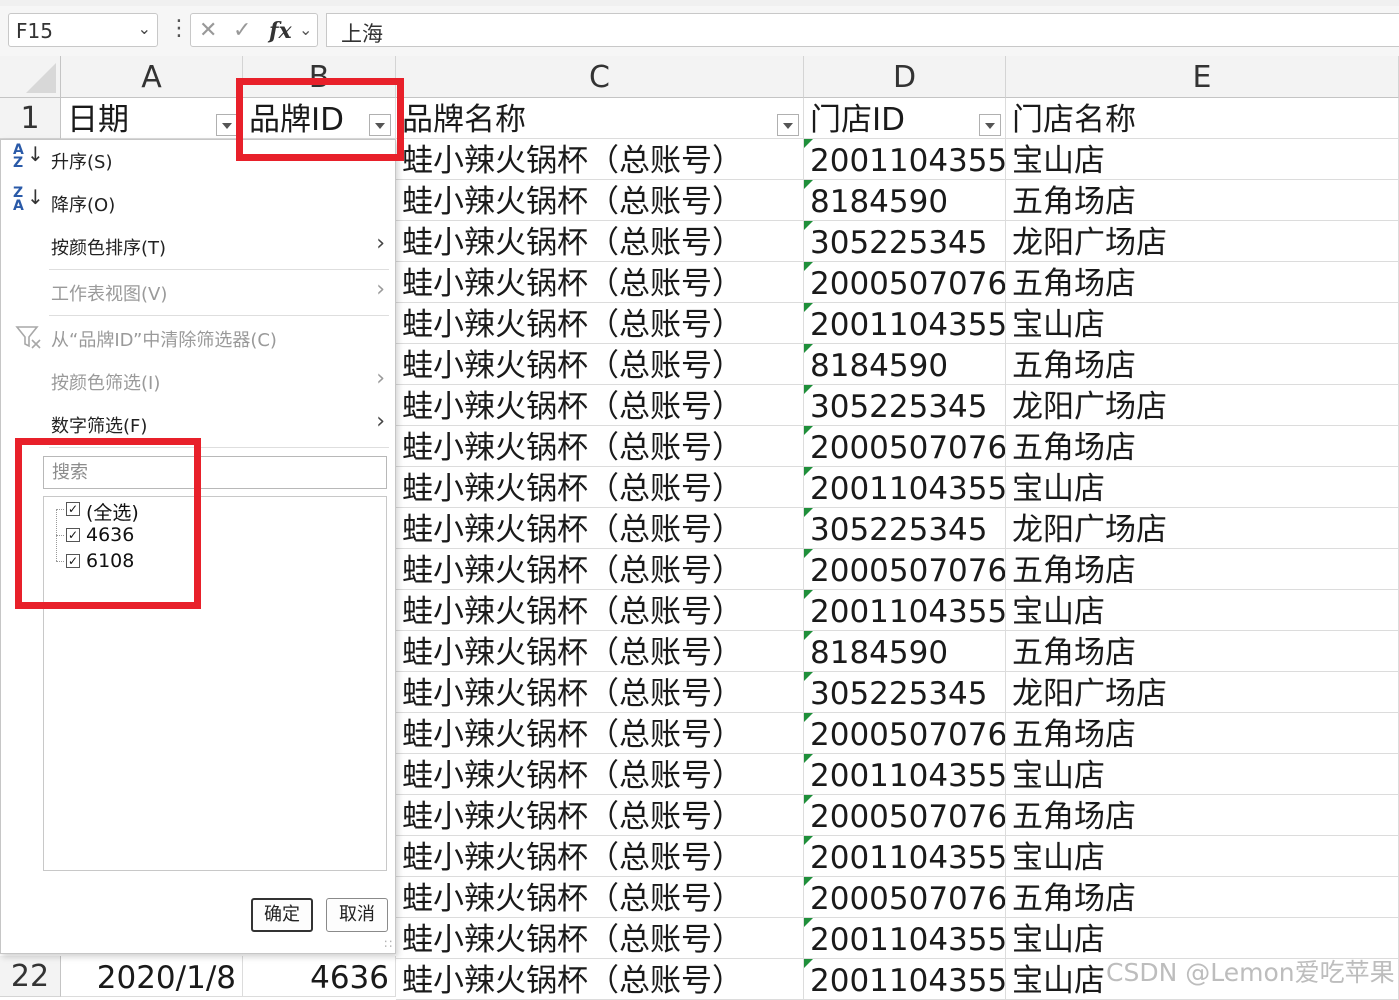 The width and height of the screenshot is (1399, 1000). I want to click on header-cell-date: 日期, so click(152, 118).